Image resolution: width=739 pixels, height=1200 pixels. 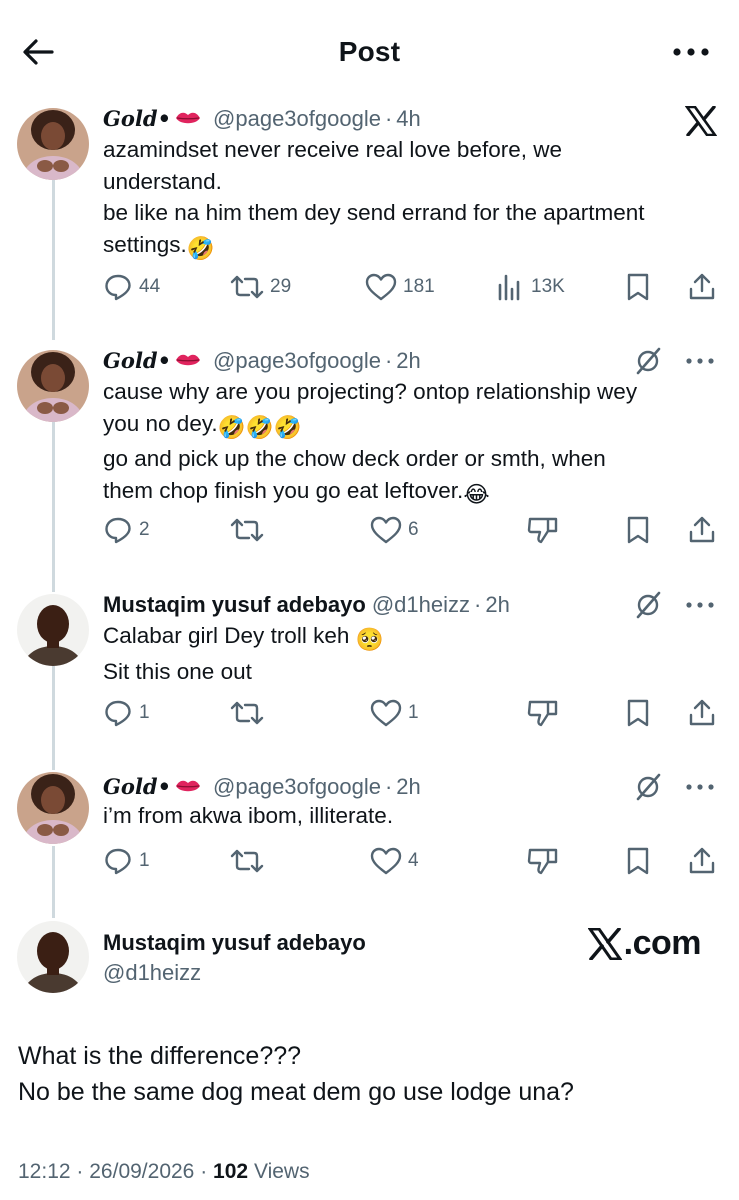 I want to click on rofl-emoji: 🤣, so click(x=200, y=248).